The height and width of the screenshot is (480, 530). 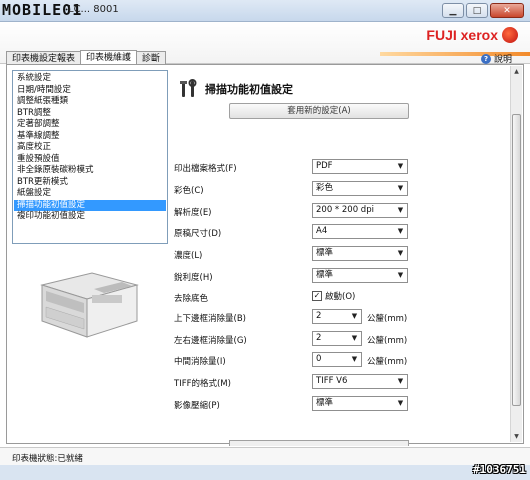 What do you see at coordinates (189, 191) in the screenshot?
I see `field-label: 彩色(C)` at bounding box center [189, 191].